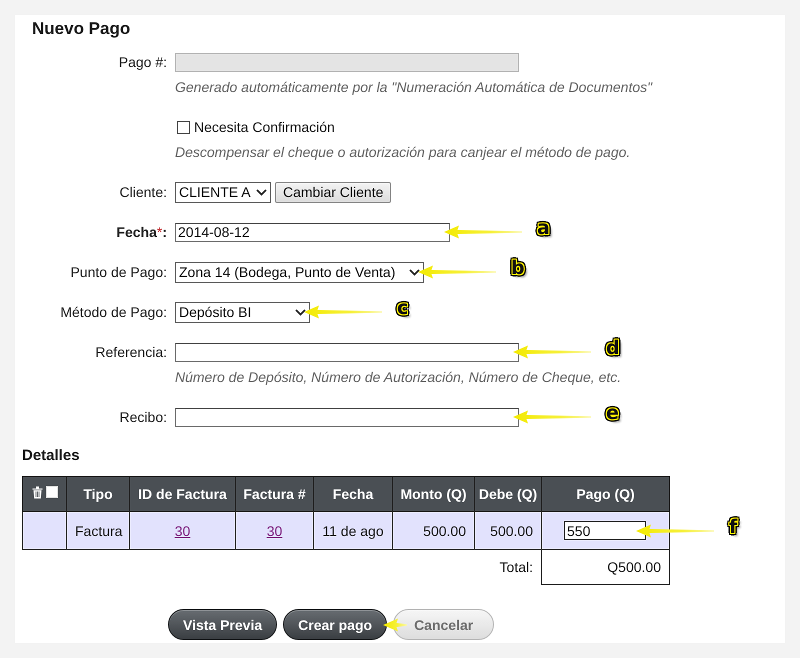 This screenshot has width=800, height=658. I want to click on callout-letter: b, so click(518, 268).